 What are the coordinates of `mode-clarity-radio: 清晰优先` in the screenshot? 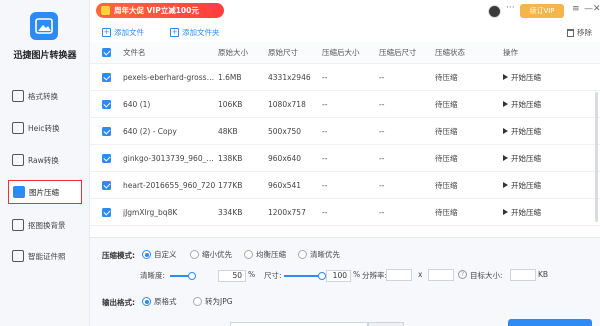 It's located at (319, 254).